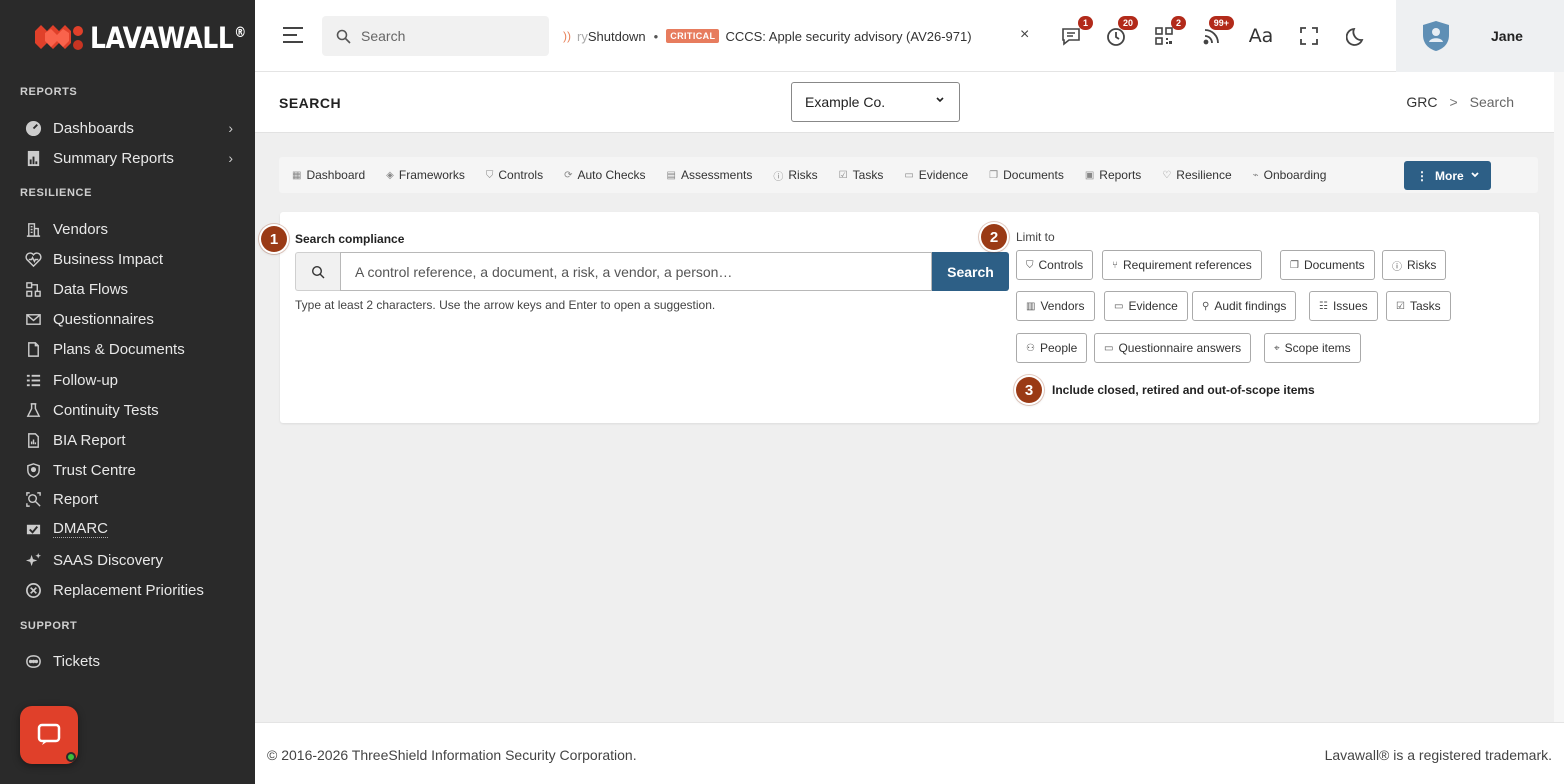 The width and height of the screenshot is (1564, 784). I want to click on chart-icon, so click(33, 440).